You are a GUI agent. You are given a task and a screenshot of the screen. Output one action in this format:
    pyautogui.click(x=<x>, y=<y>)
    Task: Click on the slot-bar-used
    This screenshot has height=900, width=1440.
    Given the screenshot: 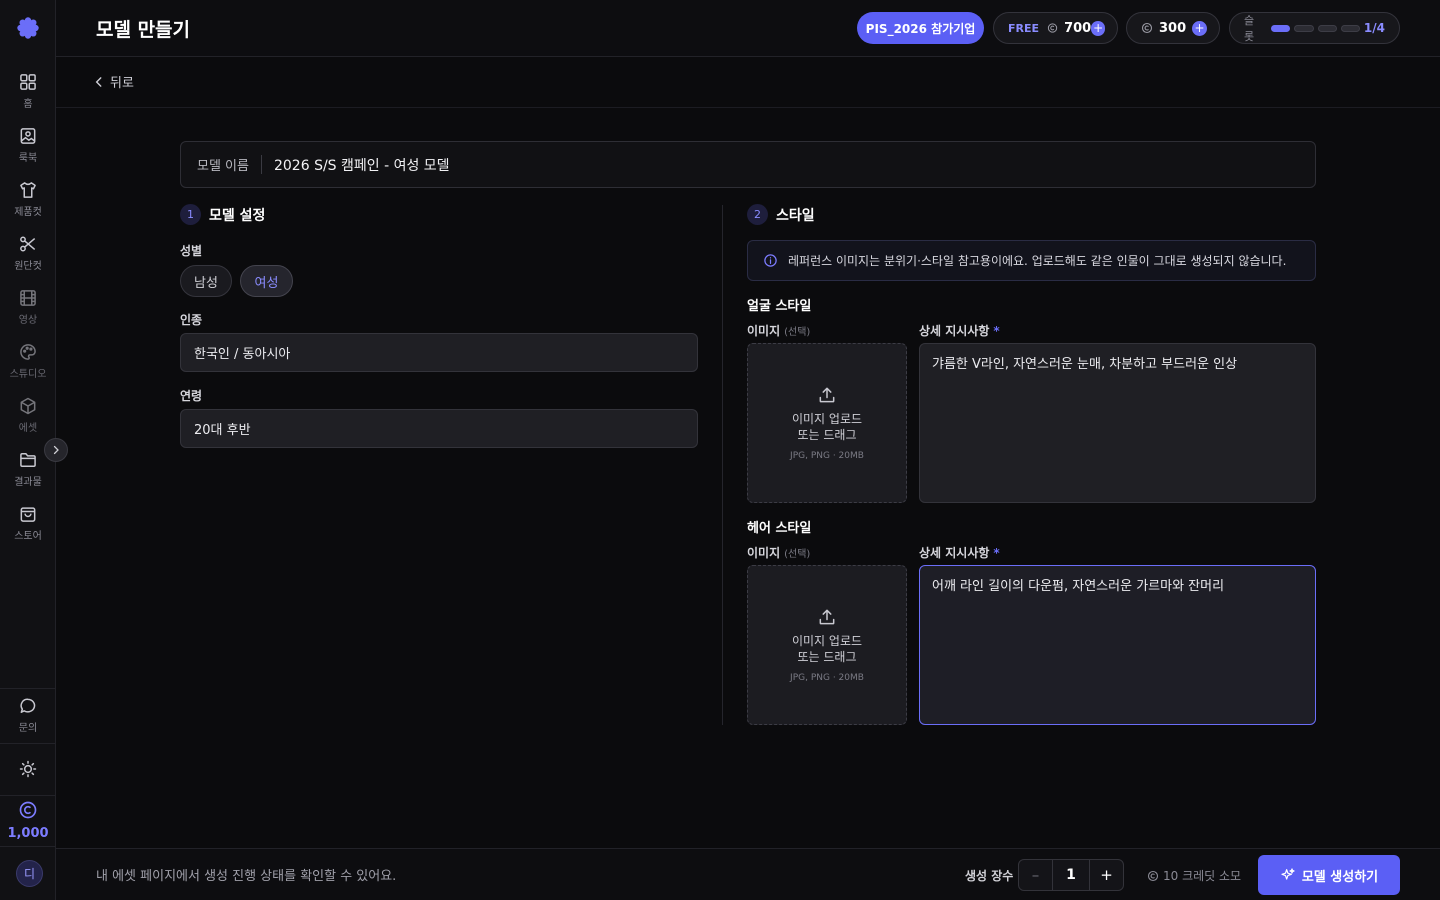 What is the action you would take?
    pyautogui.click(x=1281, y=28)
    